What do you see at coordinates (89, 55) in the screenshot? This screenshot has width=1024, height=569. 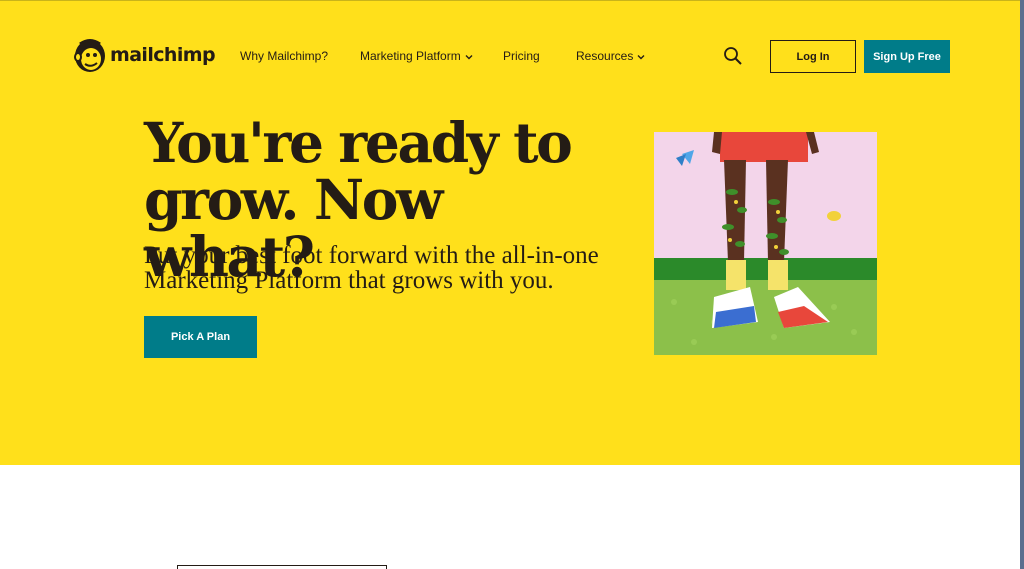 I see `freddie-icon` at bounding box center [89, 55].